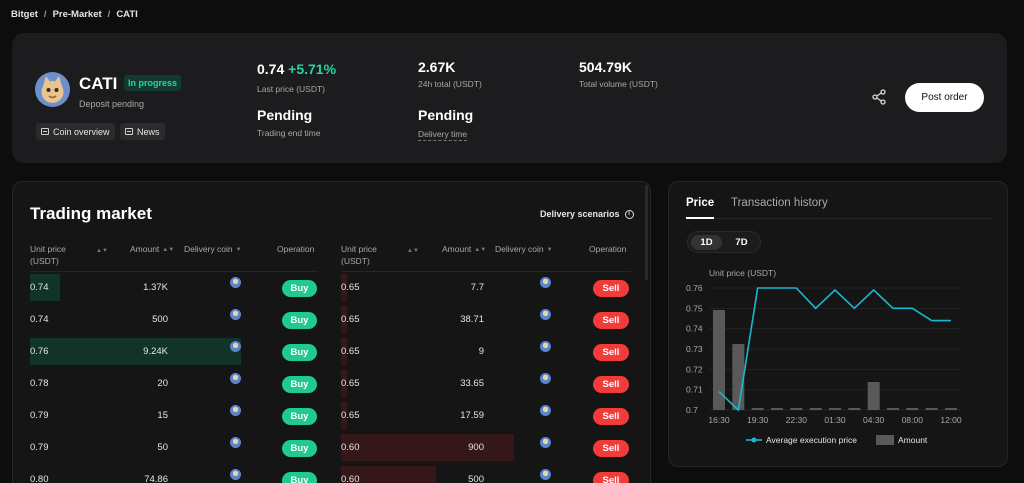 This screenshot has width=1024, height=483. Describe the element at coordinates (879, 97) in the screenshot. I see `share-icon` at that location.